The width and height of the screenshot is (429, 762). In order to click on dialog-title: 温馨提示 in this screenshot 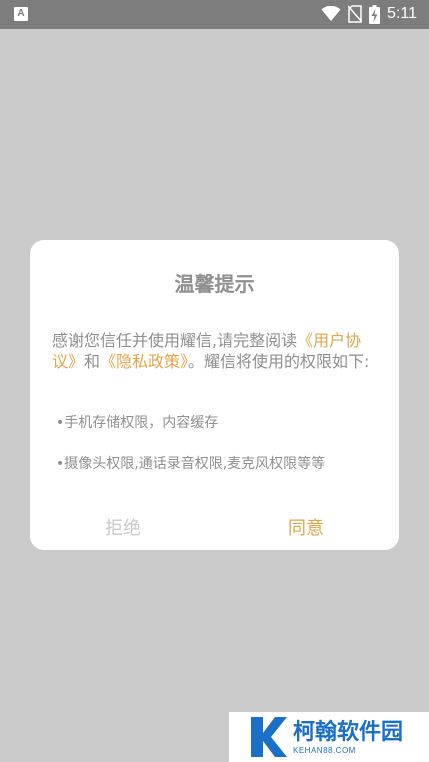, I will do `click(214, 284)`.